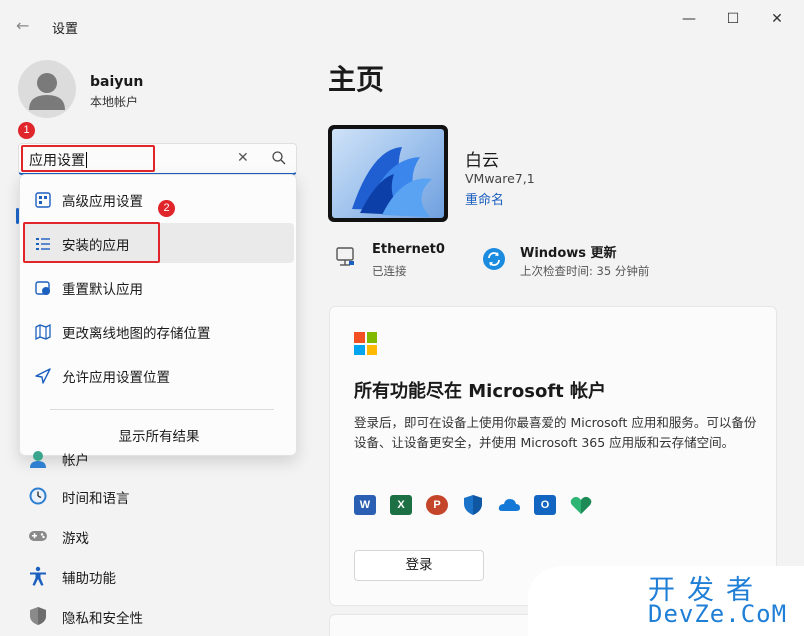 This screenshot has height=636, width=804. I want to click on windows-update-last-check: 上次检查时间: 35 分钟前, so click(585, 271).